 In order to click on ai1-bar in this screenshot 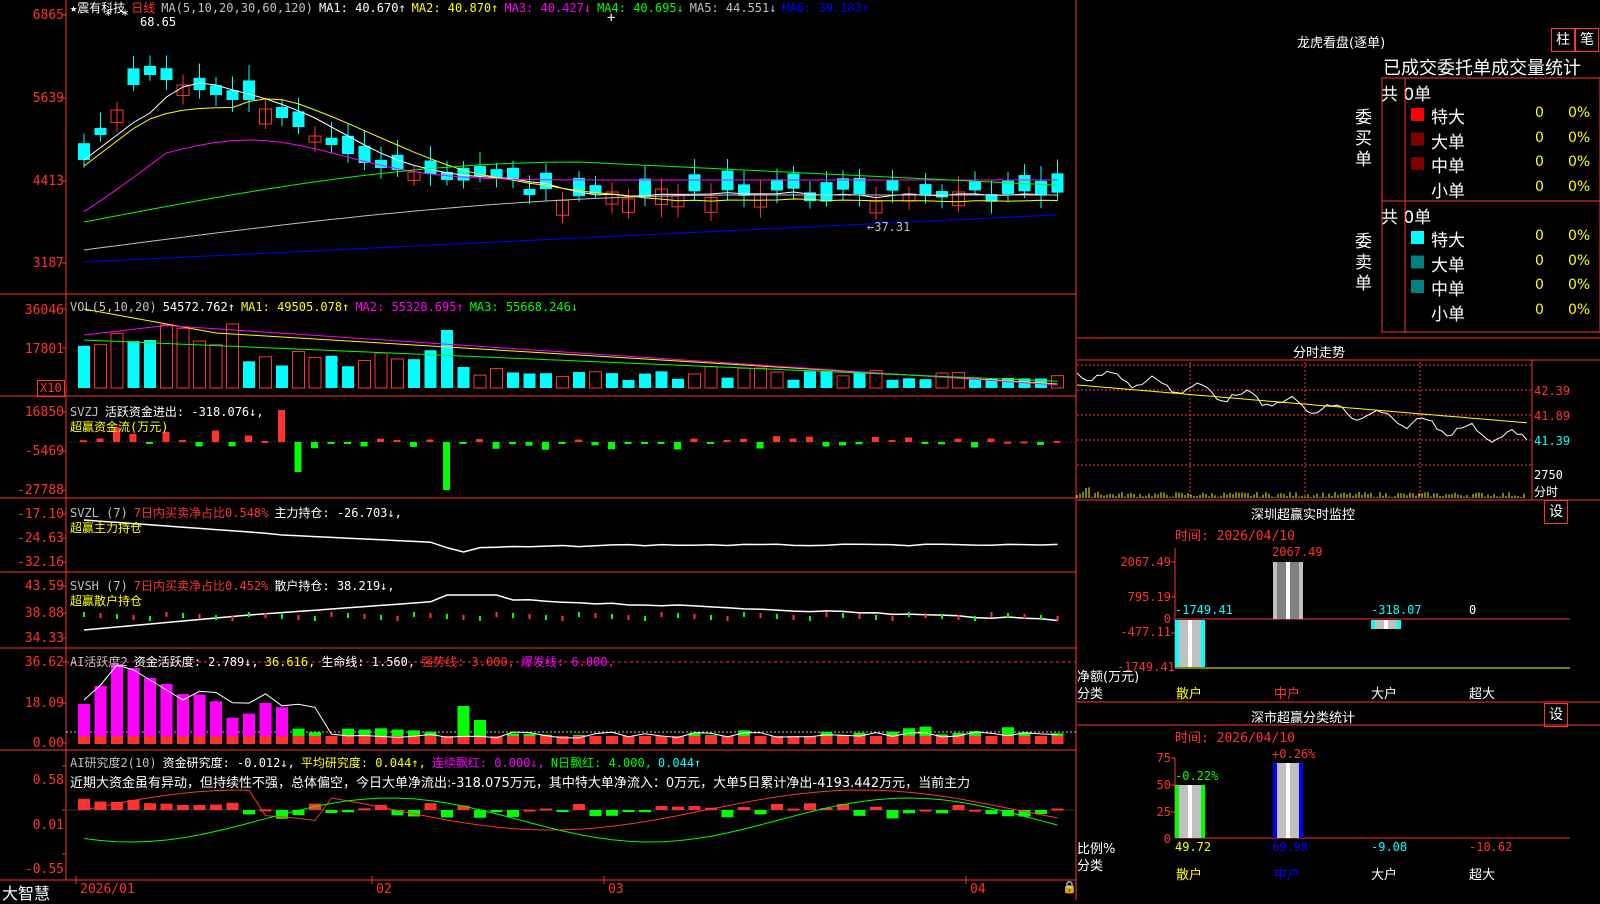, I will do `click(100, 715)`.